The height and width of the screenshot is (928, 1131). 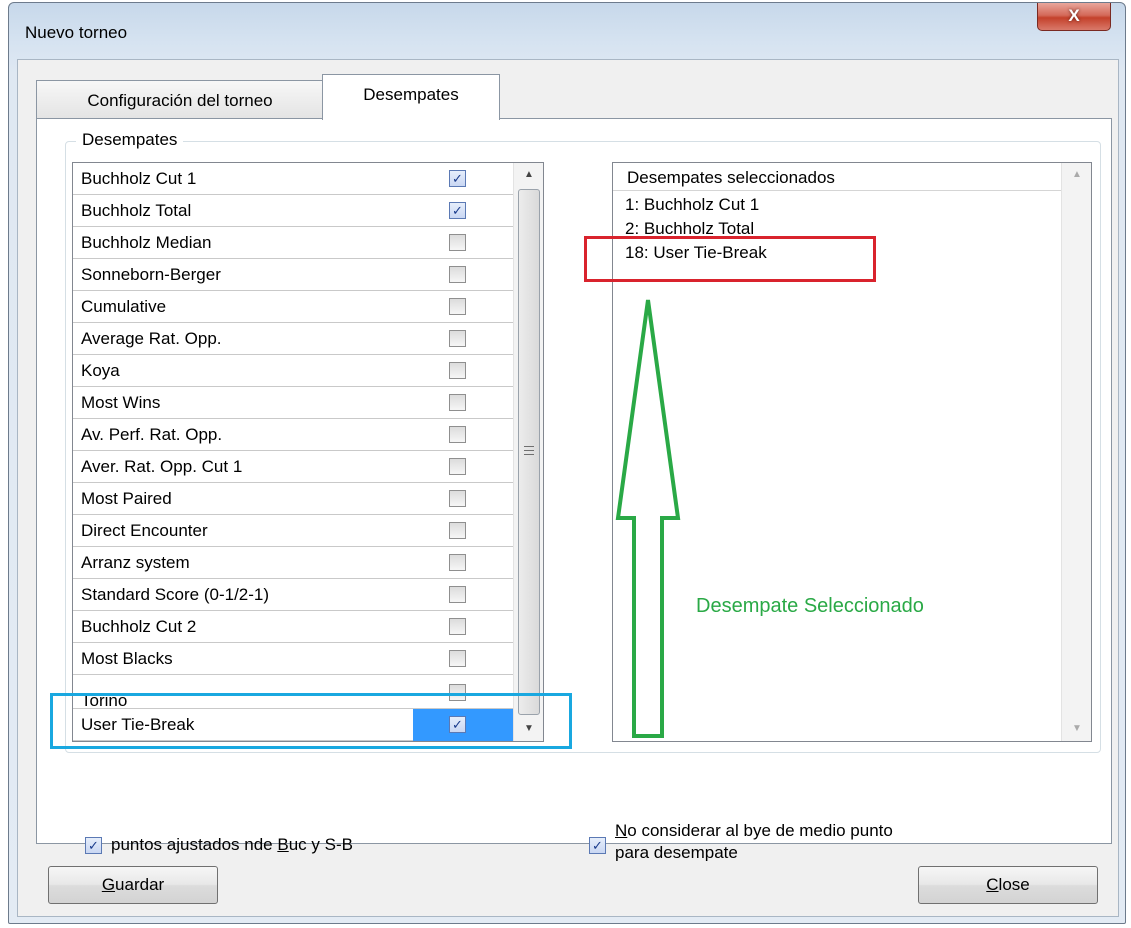 What do you see at coordinates (1074, 17) in the screenshot?
I see `close-window-button: X` at bounding box center [1074, 17].